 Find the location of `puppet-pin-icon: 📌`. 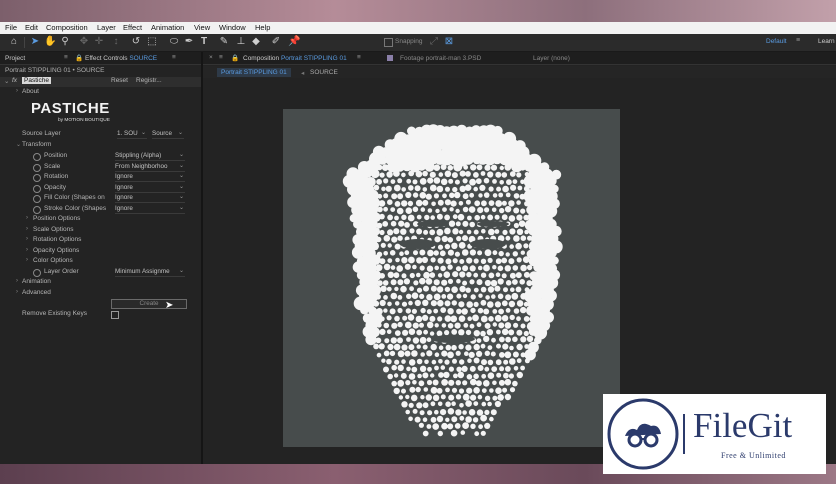

puppet-pin-icon: 📌 is located at coordinates (294, 42).